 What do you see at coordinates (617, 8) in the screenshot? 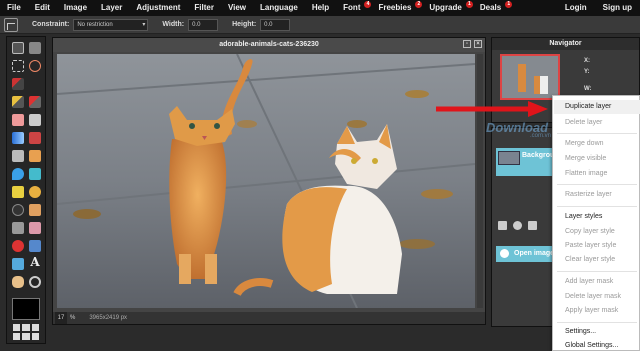
I see `signup-link: Sign up` at bounding box center [617, 8].